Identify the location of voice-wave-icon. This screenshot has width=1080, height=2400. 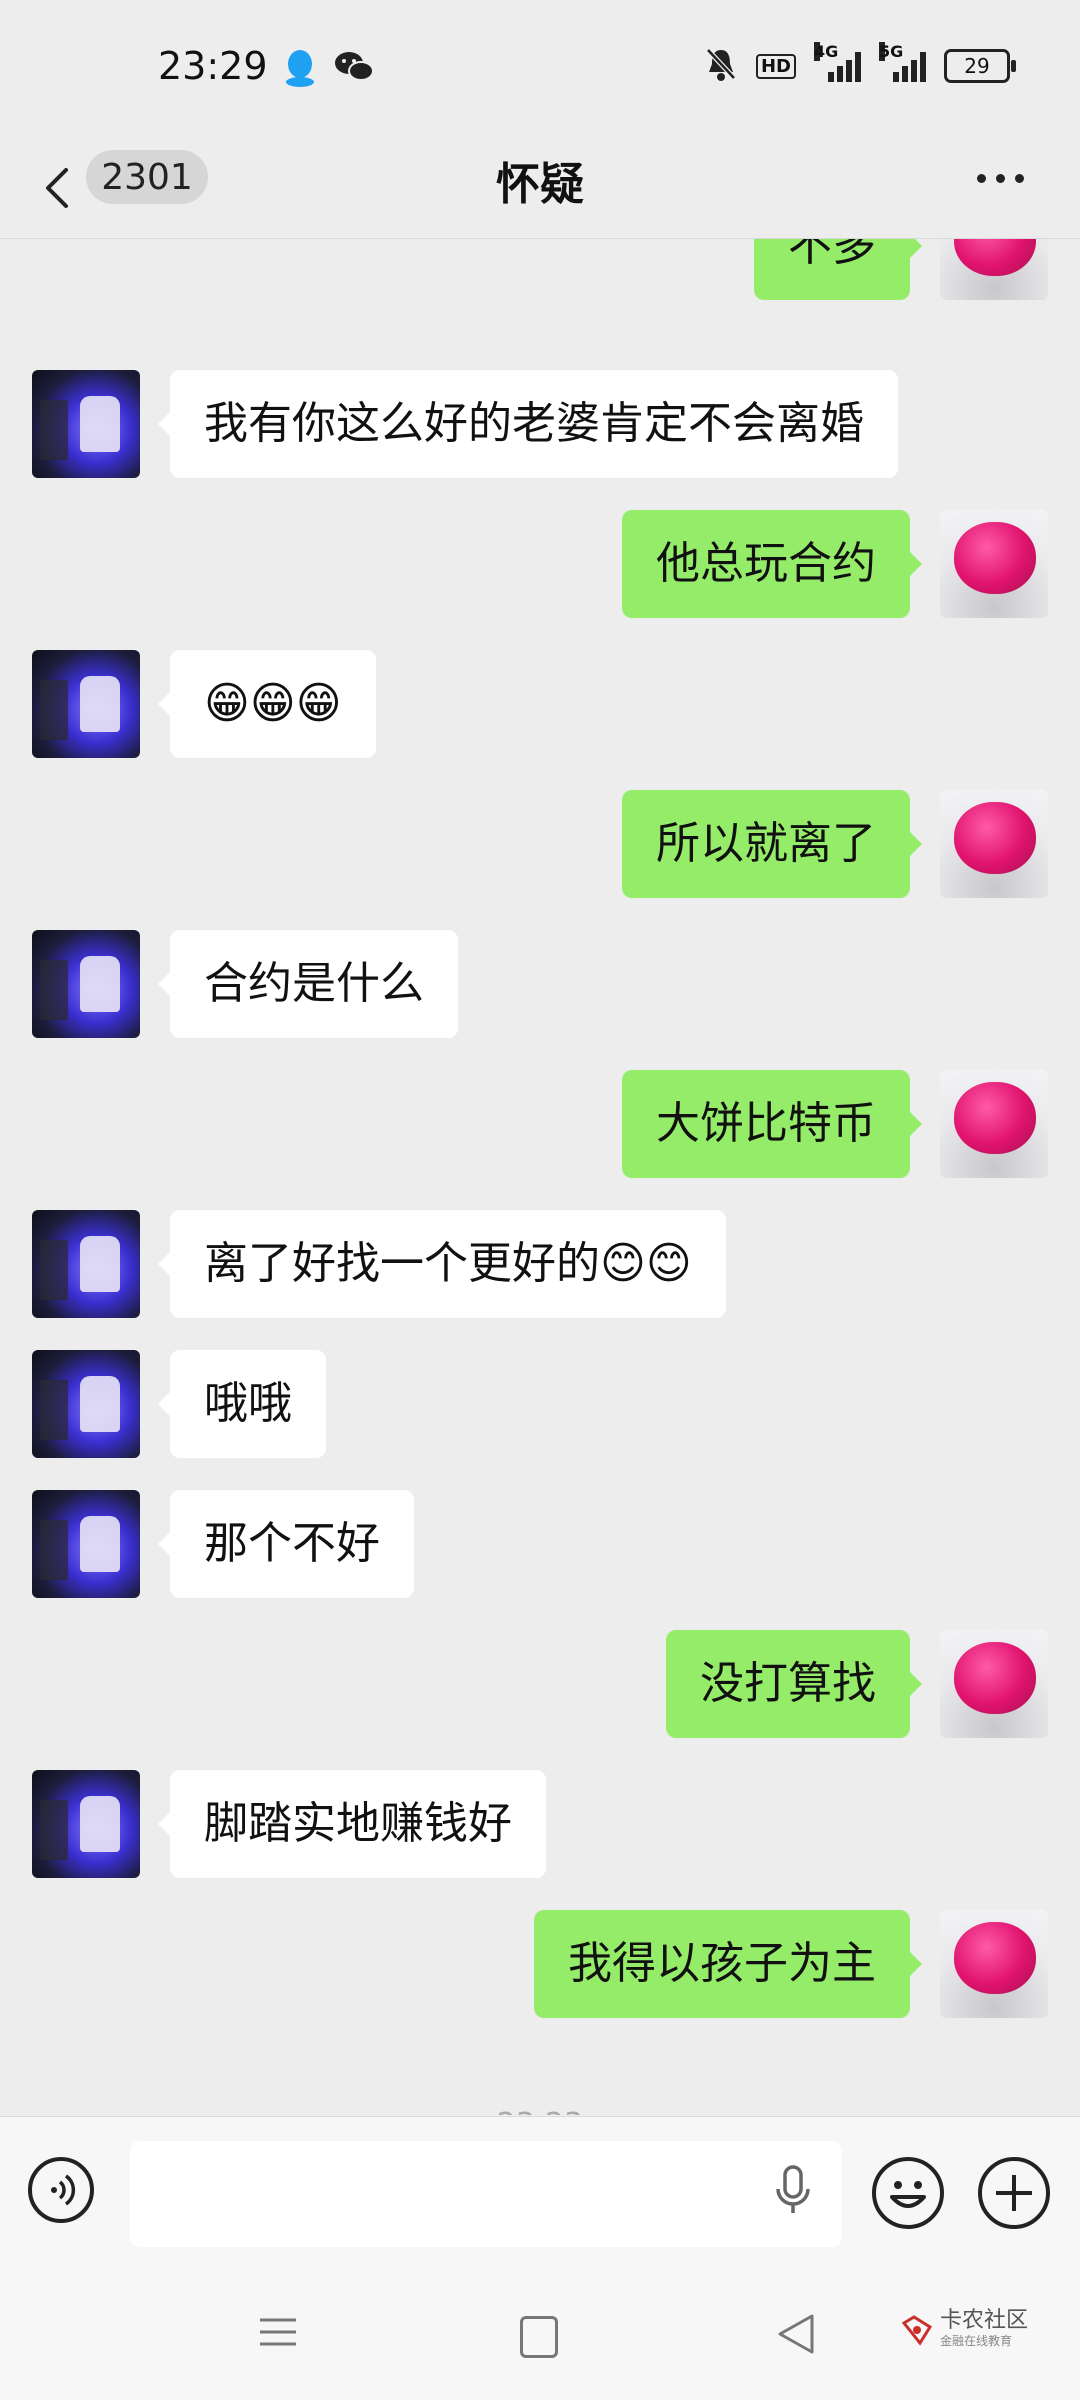
(63, 2190).